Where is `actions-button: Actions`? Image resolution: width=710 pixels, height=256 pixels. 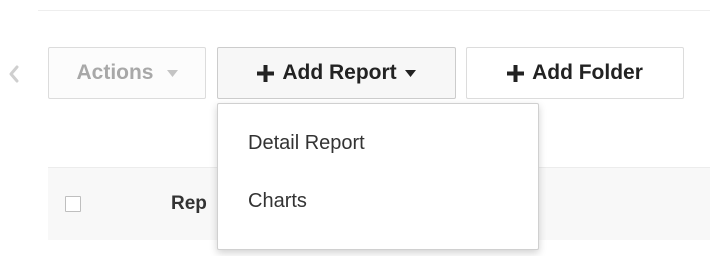
actions-button: Actions is located at coordinates (127, 73).